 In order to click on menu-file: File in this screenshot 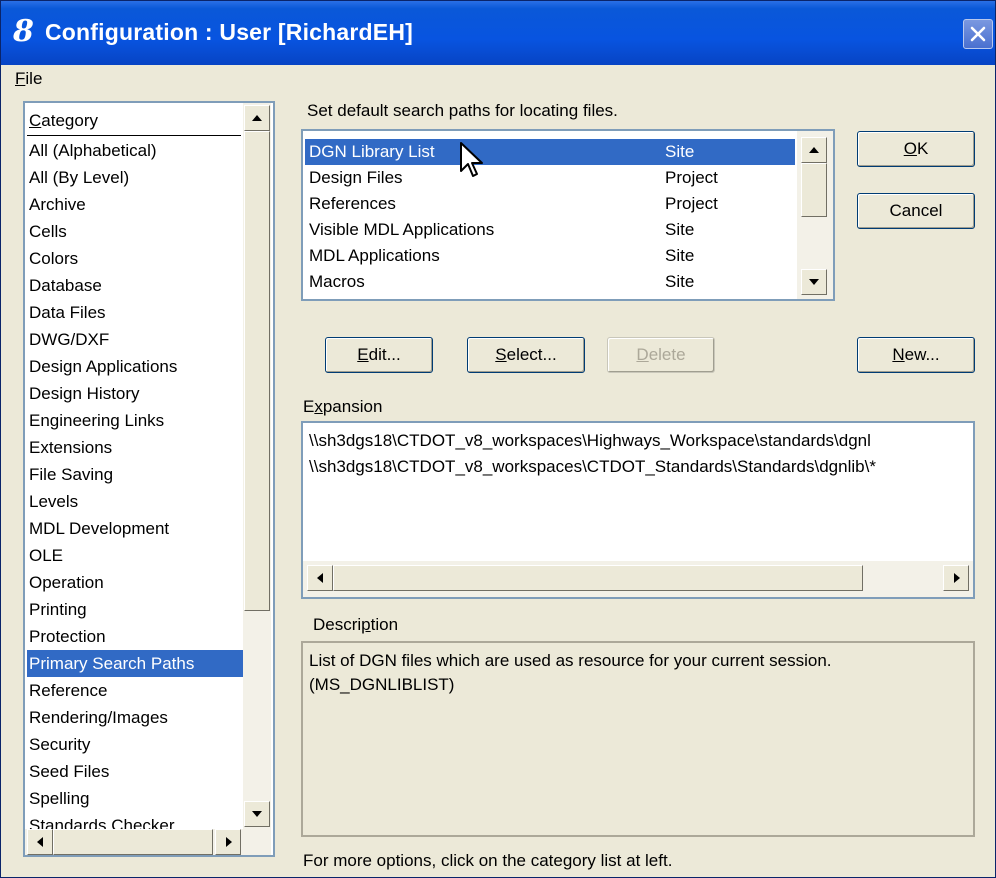, I will do `click(28, 79)`.